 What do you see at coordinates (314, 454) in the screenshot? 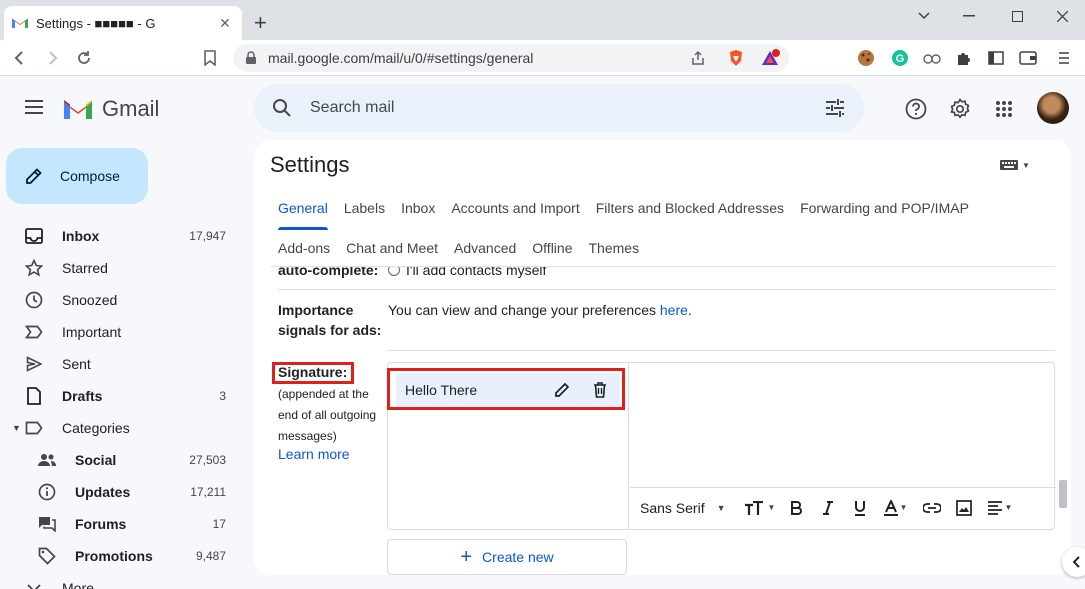
I see `learn-more-link: Learn more` at bounding box center [314, 454].